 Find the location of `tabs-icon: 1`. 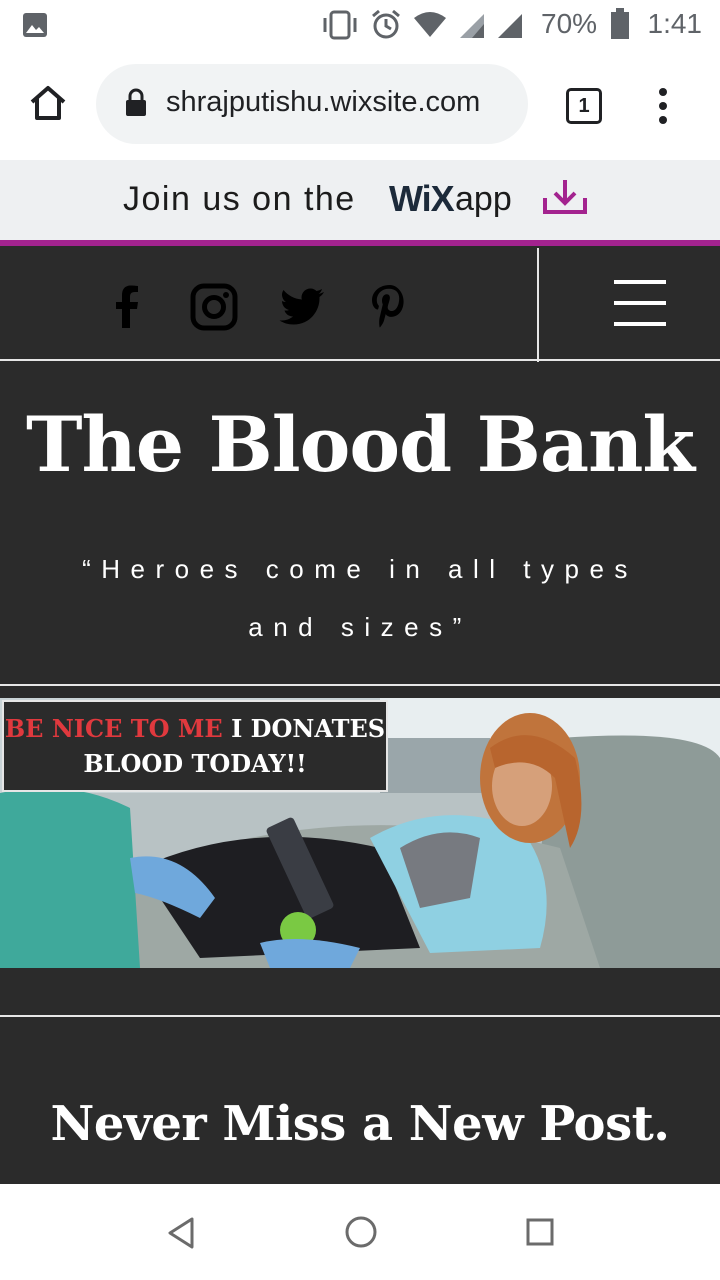

tabs-icon: 1 is located at coordinates (584, 106).